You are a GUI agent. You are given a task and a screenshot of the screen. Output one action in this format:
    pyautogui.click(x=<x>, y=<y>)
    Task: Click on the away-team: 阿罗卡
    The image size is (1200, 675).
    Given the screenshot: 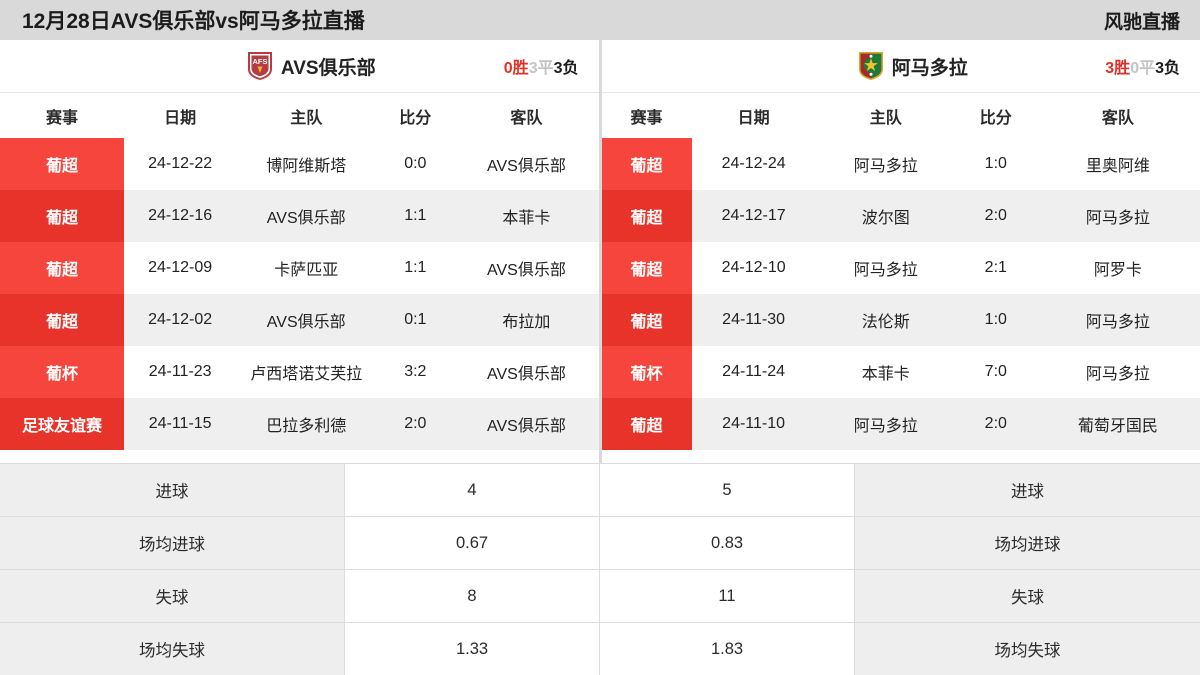 What is the action you would take?
    pyautogui.click(x=1117, y=270)
    